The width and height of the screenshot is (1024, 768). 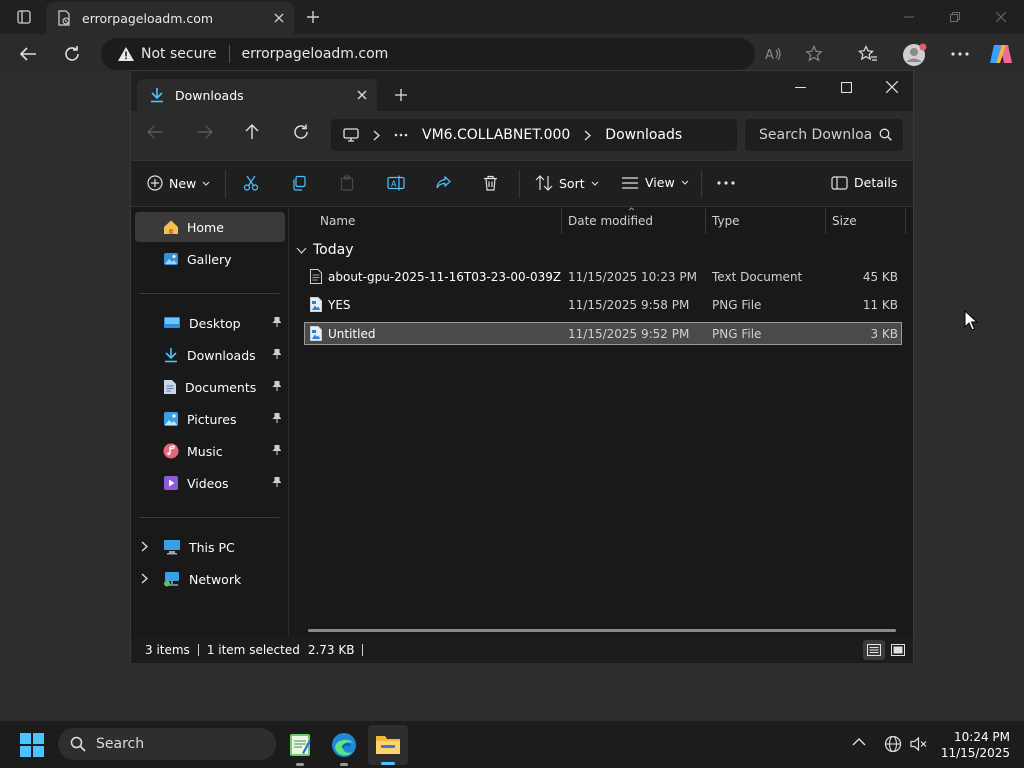 What do you see at coordinates (172, 579) in the screenshot?
I see `network-icon` at bounding box center [172, 579].